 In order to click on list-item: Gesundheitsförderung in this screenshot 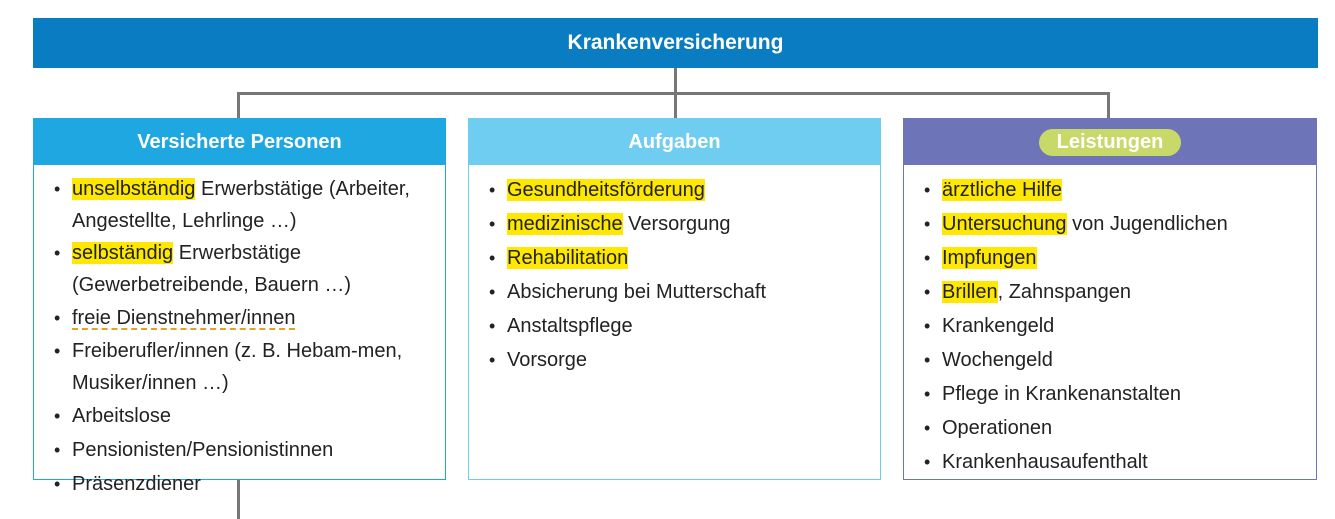, I will do `click(684, 190)`.